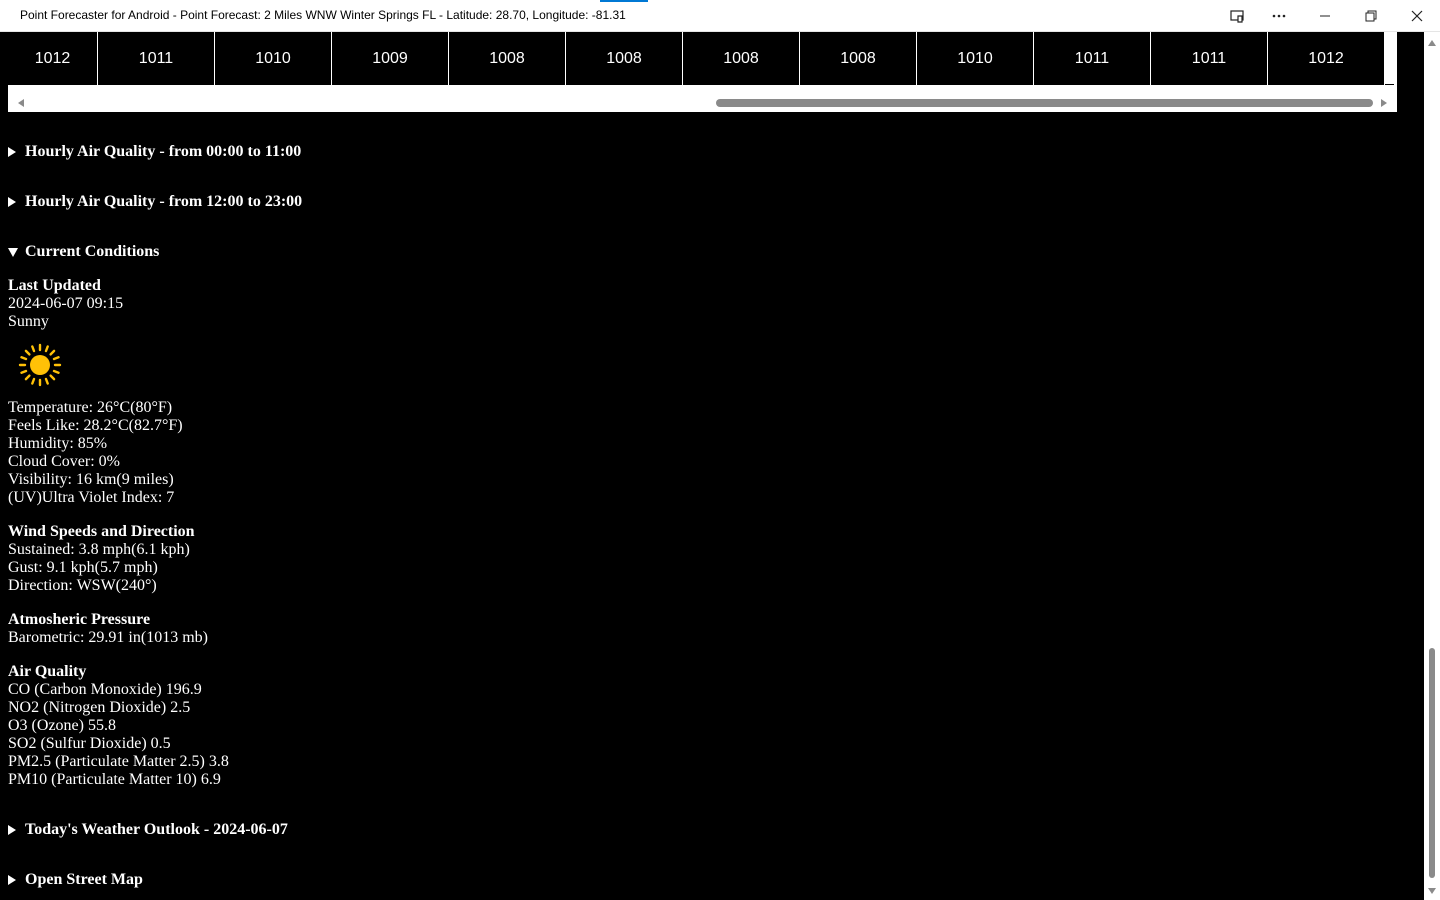 This screenshot has width=1440, height=900. Describe the element at coordinates (1384, 103) in the screenshot. I see `scroll-right-icon` at that location.